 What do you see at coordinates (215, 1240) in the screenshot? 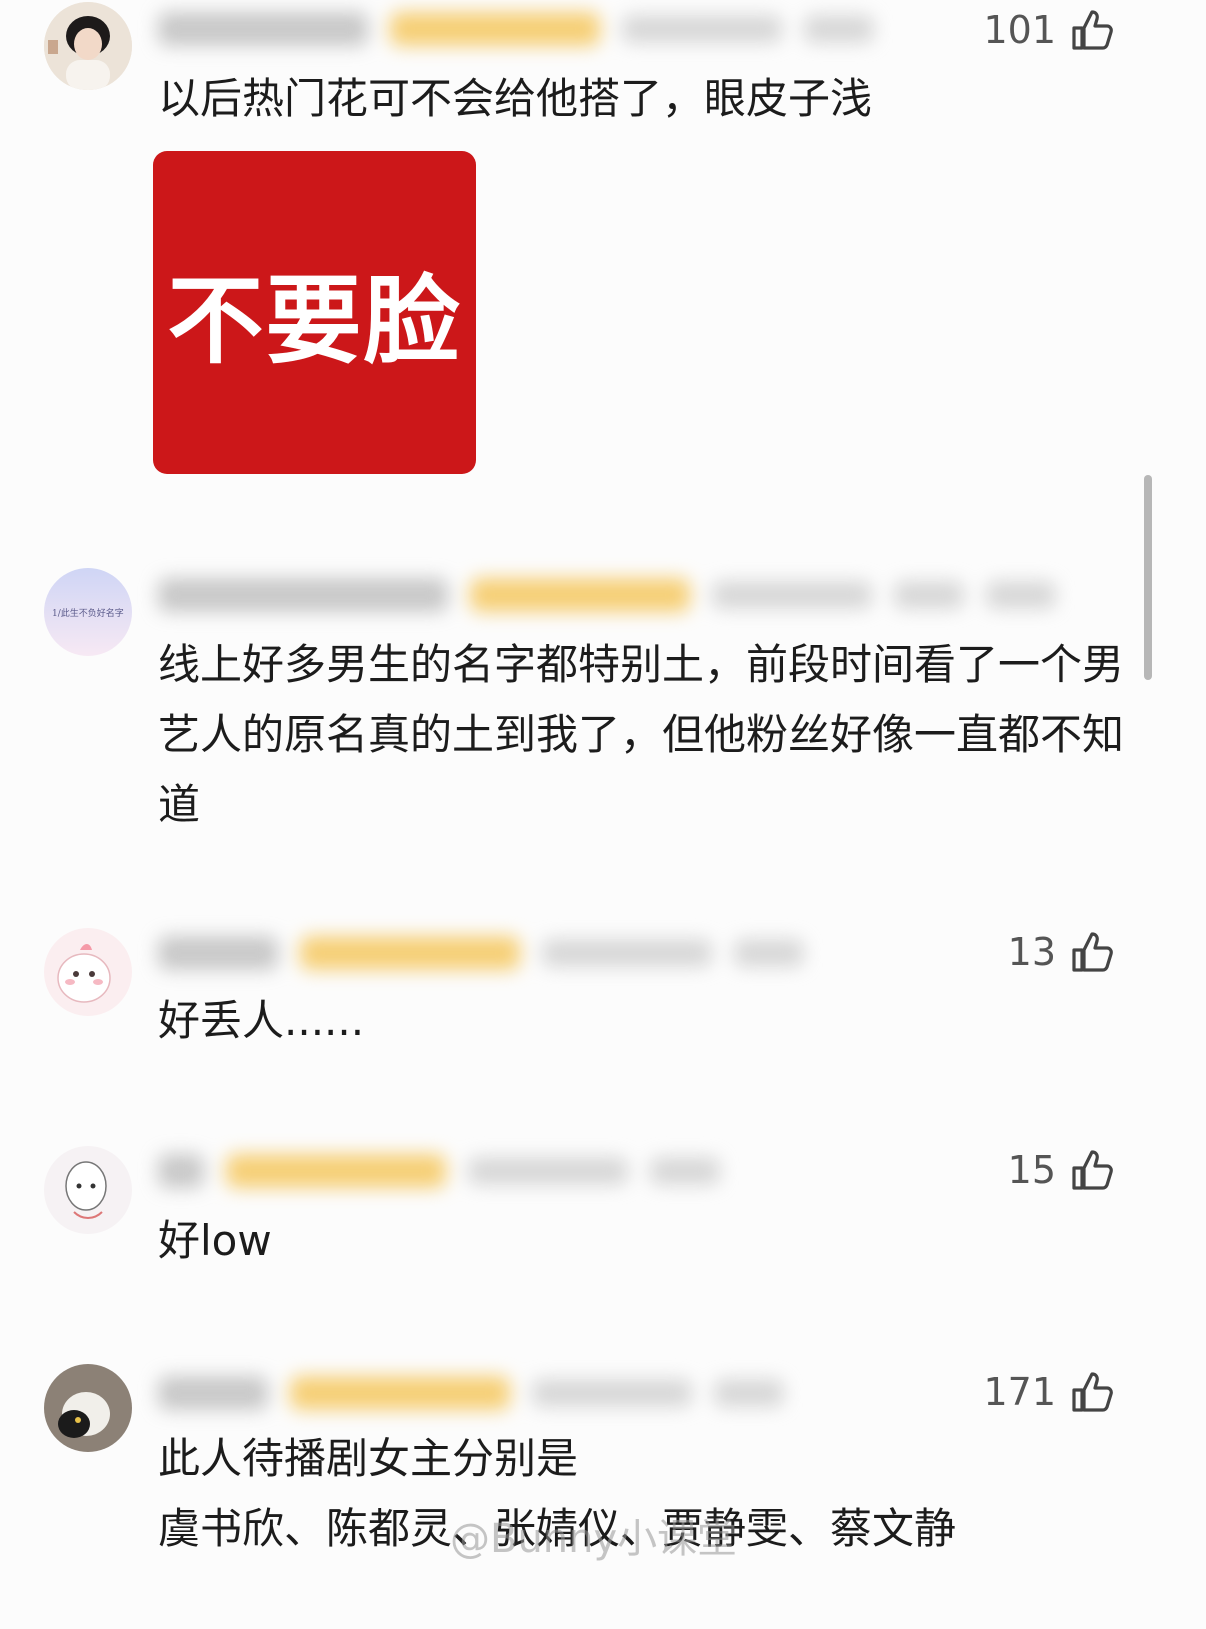
I see `comment-text: 好low` at bounding box center [215, 1240].